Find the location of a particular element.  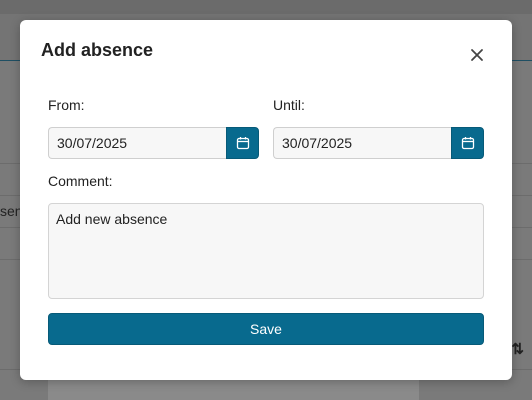

from-label: From: is located at coordinates (66, 105).